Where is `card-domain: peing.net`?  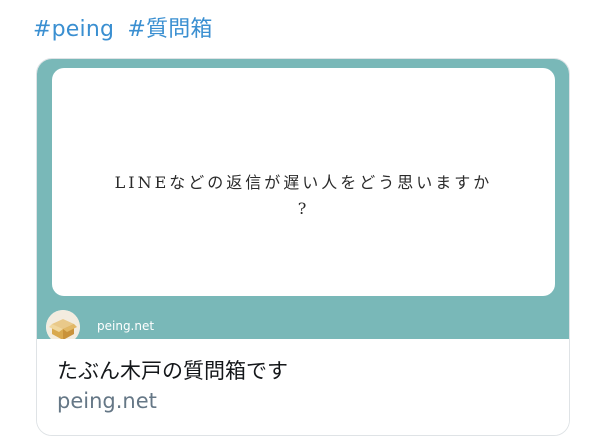 card-domain: peing.net is located at coordinates (107, 401).